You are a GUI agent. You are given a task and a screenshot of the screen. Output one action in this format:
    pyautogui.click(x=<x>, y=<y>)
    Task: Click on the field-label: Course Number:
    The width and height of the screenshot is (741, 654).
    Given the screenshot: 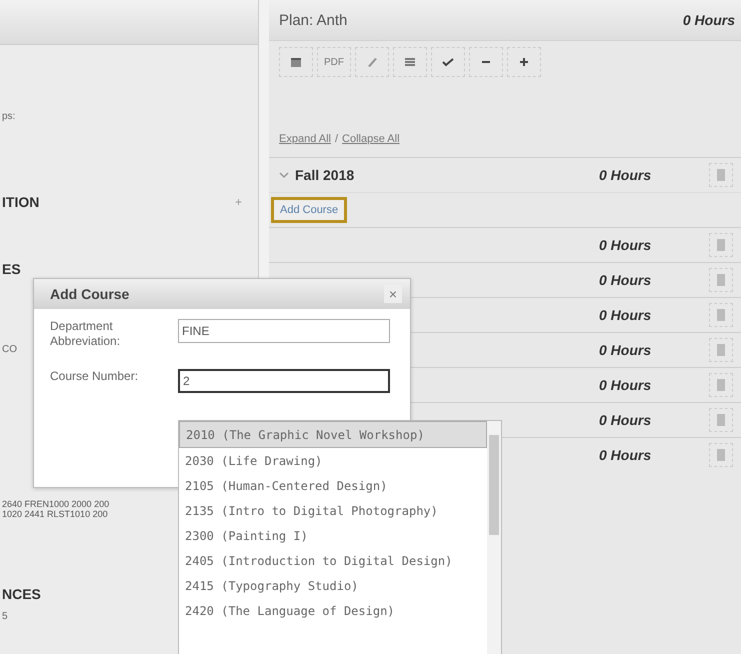 What is the action you would take?
    pyautogui.click(x=95, y=376)
    